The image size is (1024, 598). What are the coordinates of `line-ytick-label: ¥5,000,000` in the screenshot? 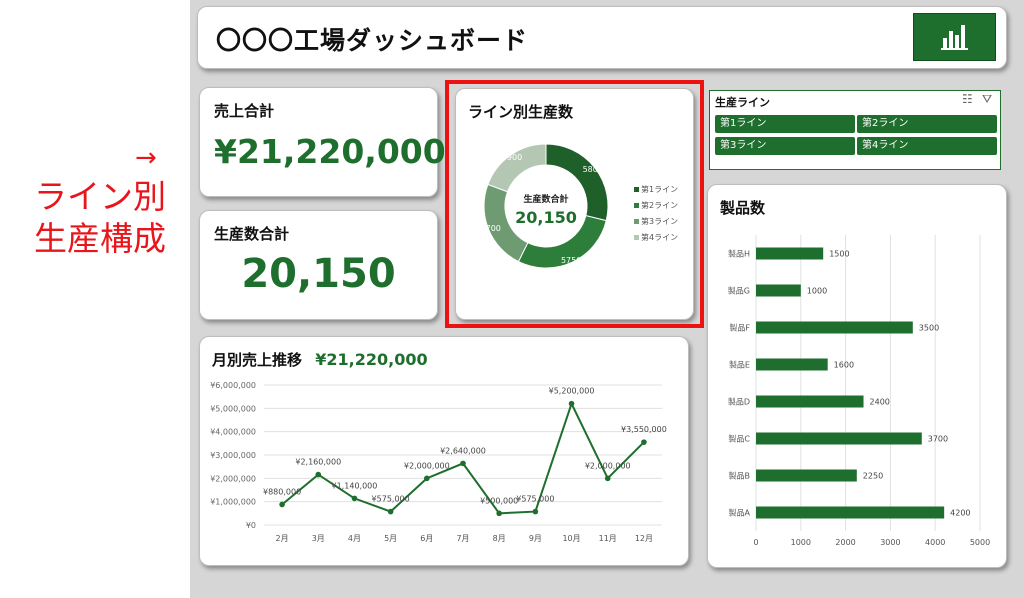 It's located at (233, 408).